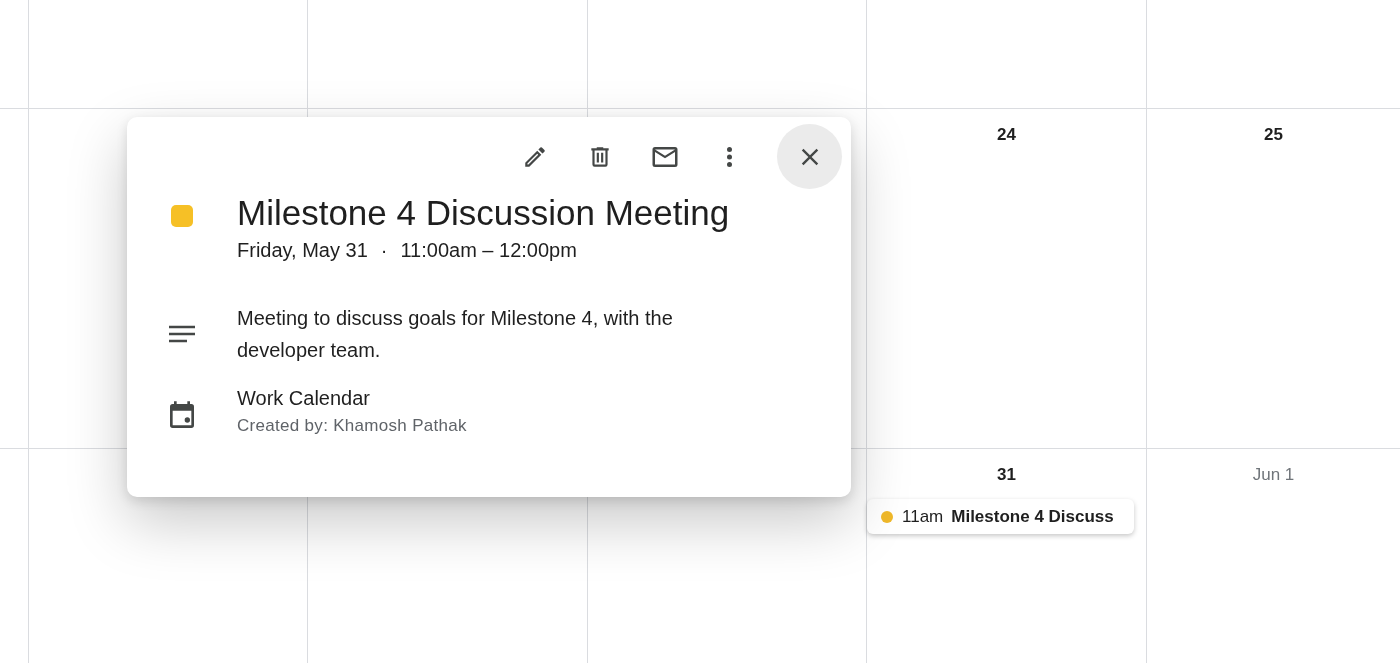 Image resolution: width=1400 pixels, height=663 pixels. Describe the element at coordinates (1006, 475) in the screenshot. I see `day-number: 31` at that location.